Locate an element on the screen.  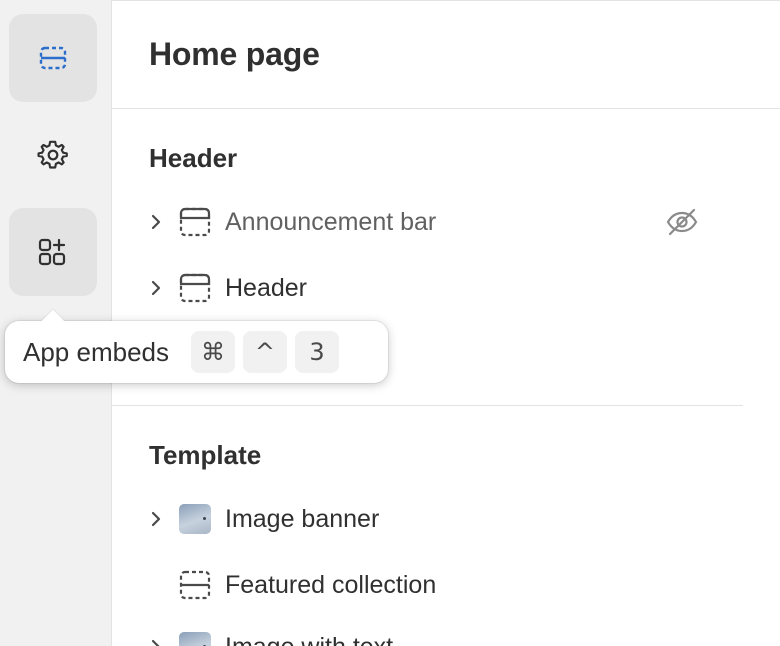
command-key: ⌘ is located at coordinates (212, 352).